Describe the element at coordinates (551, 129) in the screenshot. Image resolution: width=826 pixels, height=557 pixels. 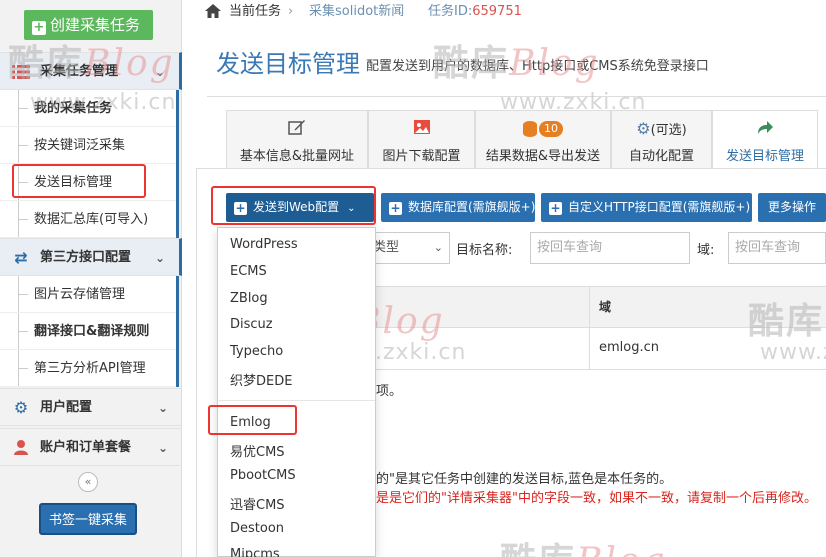
I see `count-badge: 10` at that location.